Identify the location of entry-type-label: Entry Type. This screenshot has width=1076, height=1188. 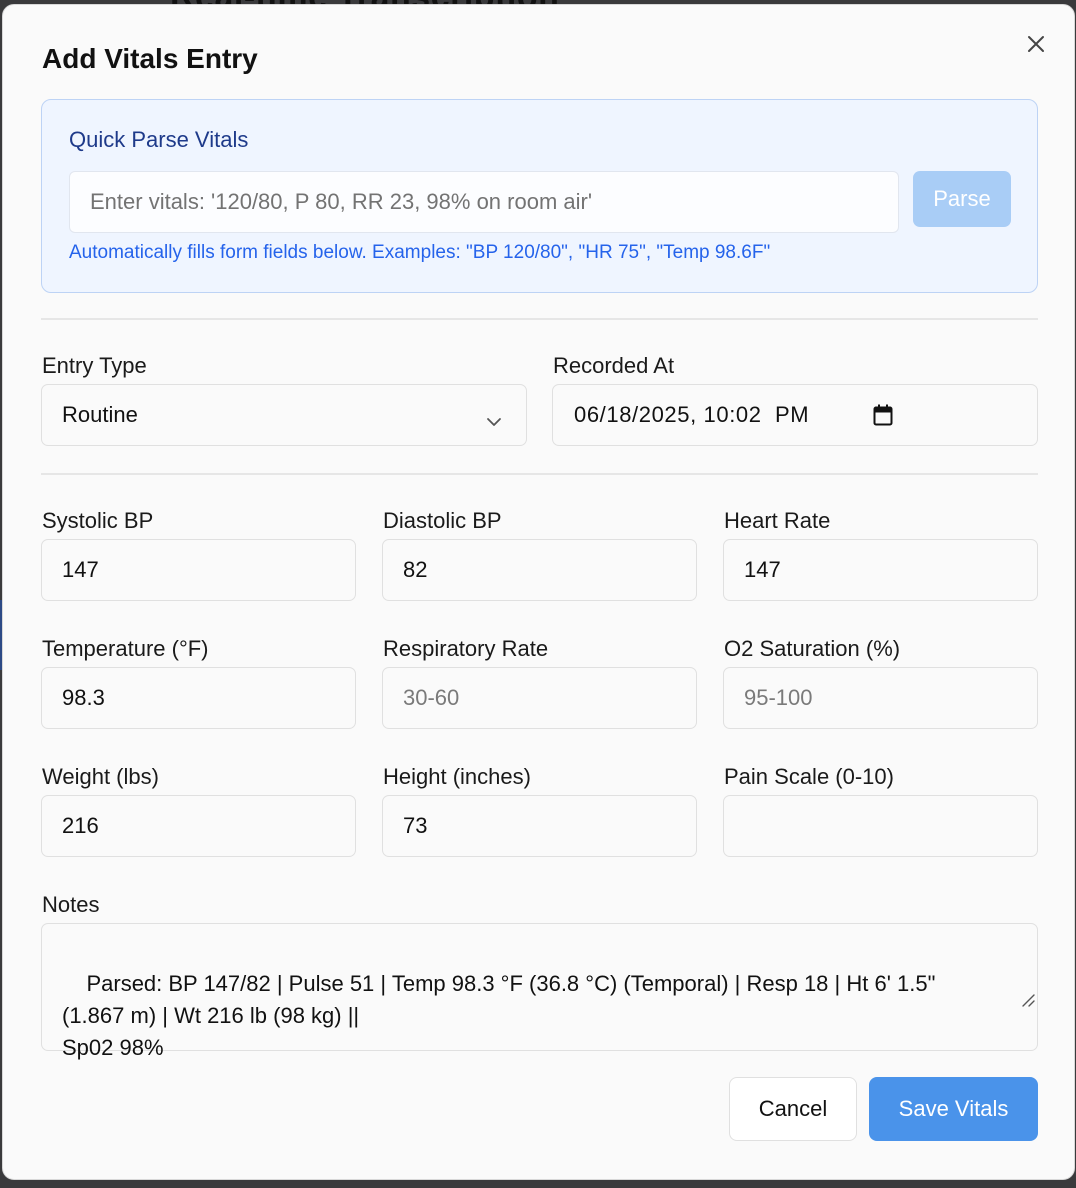
(94, 365).